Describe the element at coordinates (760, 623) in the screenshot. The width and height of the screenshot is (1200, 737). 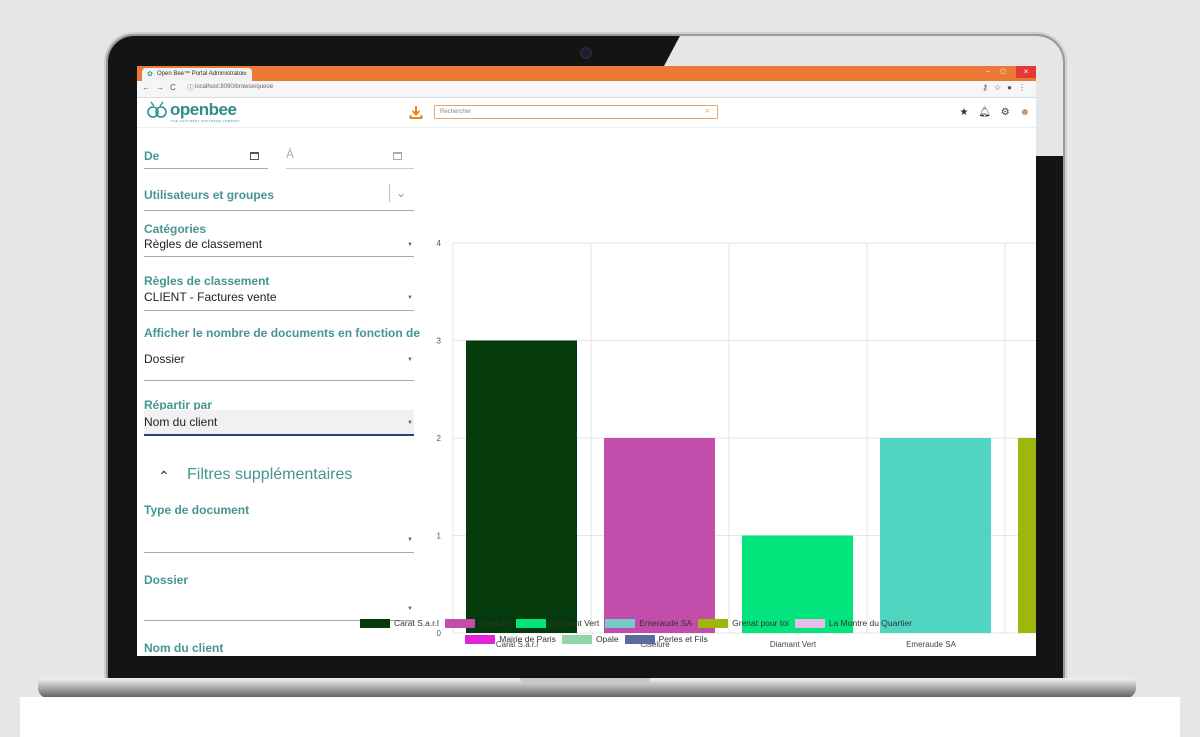
I see `legend-label: Grenat pour toi` at that location.